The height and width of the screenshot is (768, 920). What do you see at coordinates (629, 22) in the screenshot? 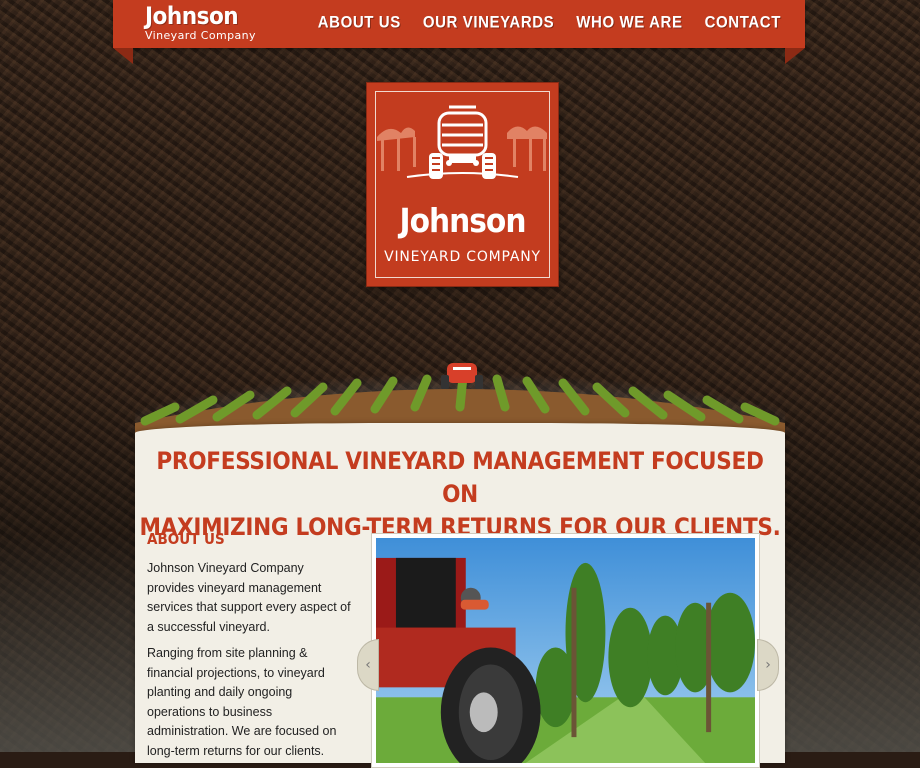
I see `nav-who-we-are: WHO WE ARE` at bounding box center [629, 22].